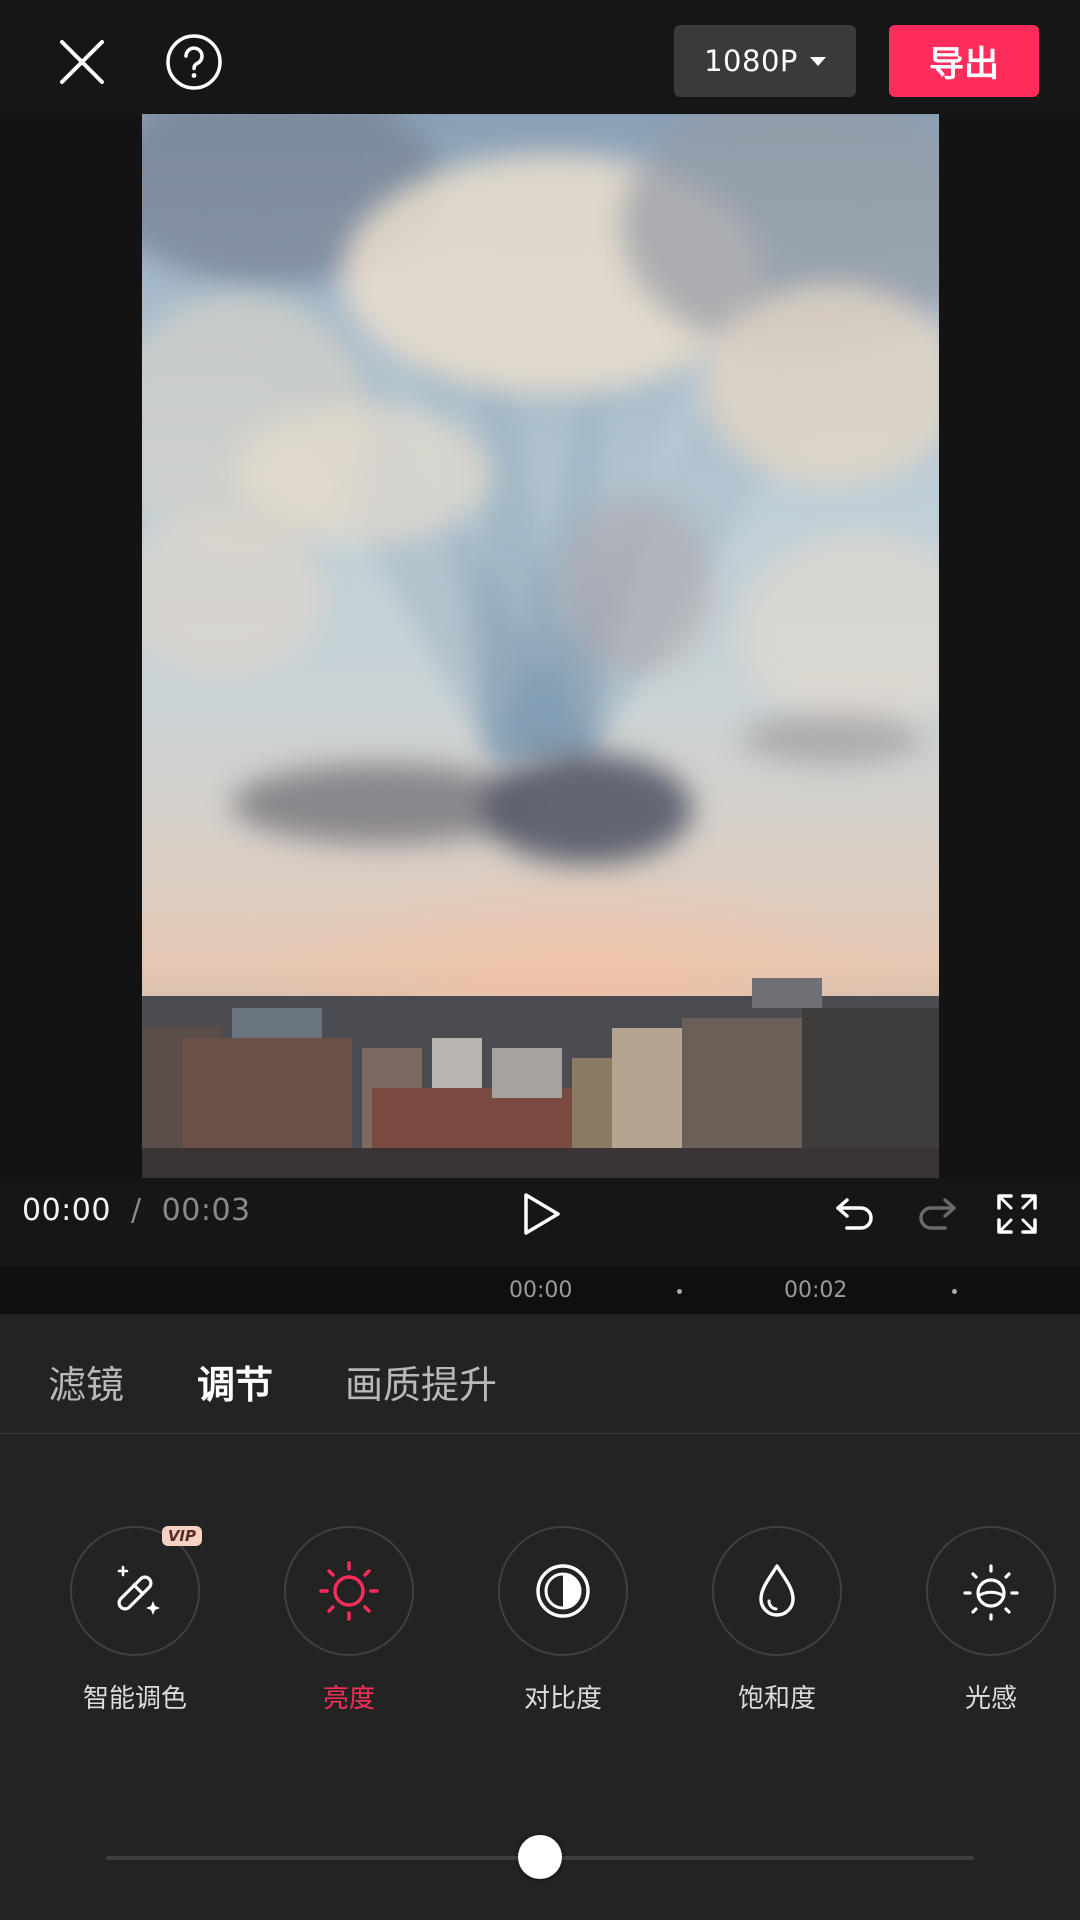  What do you see at coordinates (540, 57) in the screenshot?
I see `top-toolbar: 1080P 导出` at bounding box center [540, 57].